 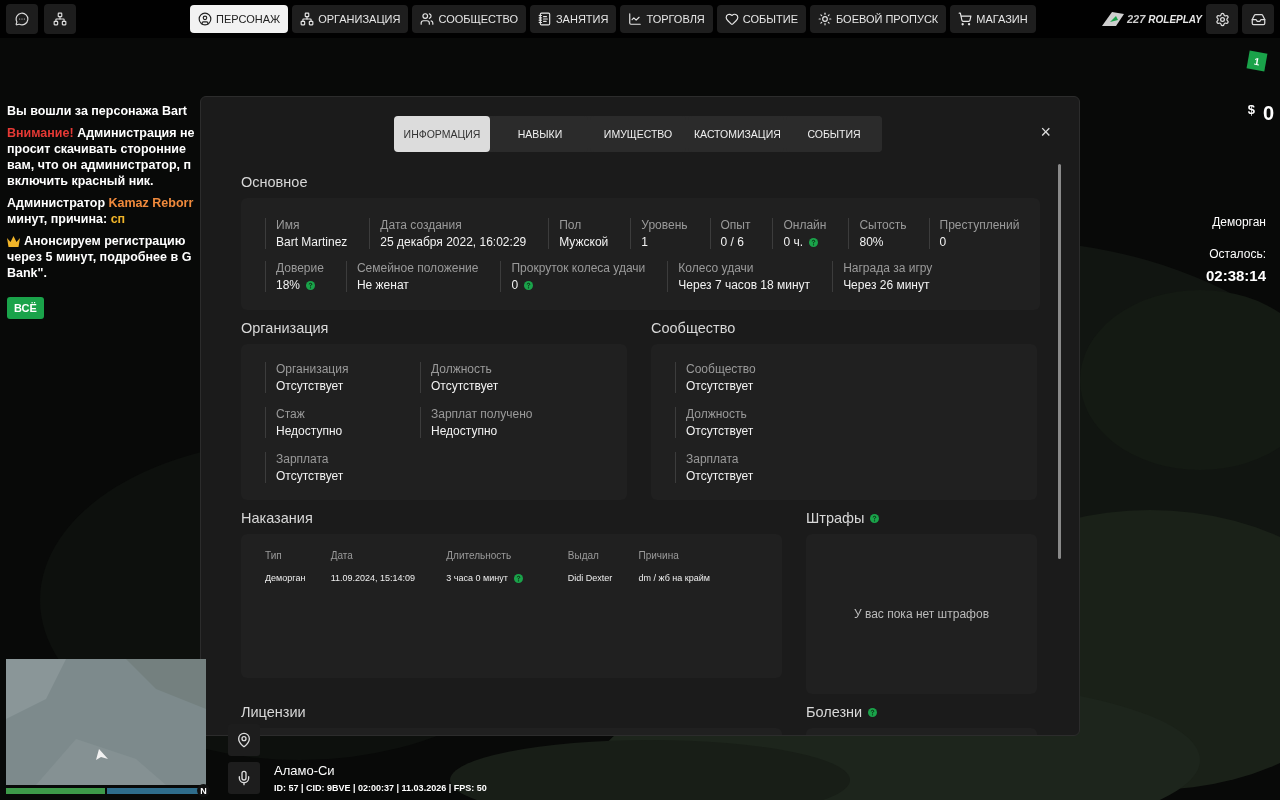 What do you see at coordinates (99, 257) in the screenshot?
I see `chat-line: через 5 минут, подробнее в G` at bounding box center [99, 257].